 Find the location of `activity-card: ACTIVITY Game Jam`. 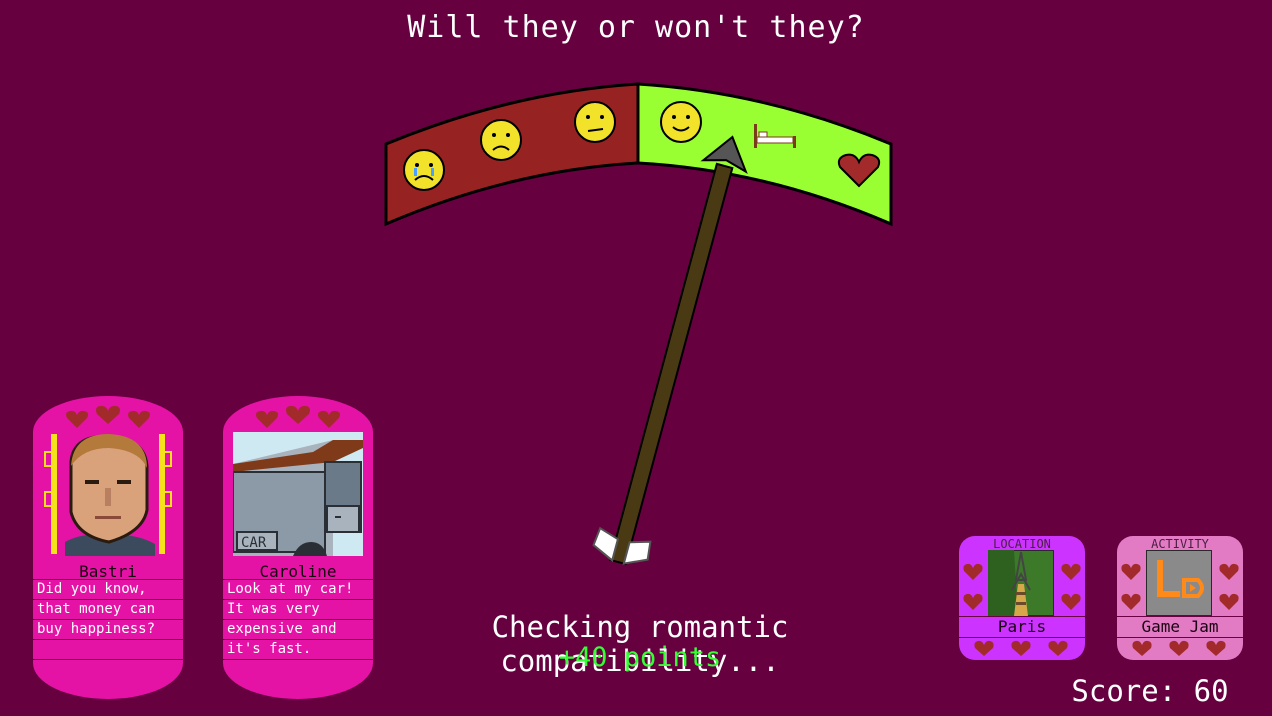

activity-card: ACTIVITY Game Jam is located at coordinates (1180, 598).